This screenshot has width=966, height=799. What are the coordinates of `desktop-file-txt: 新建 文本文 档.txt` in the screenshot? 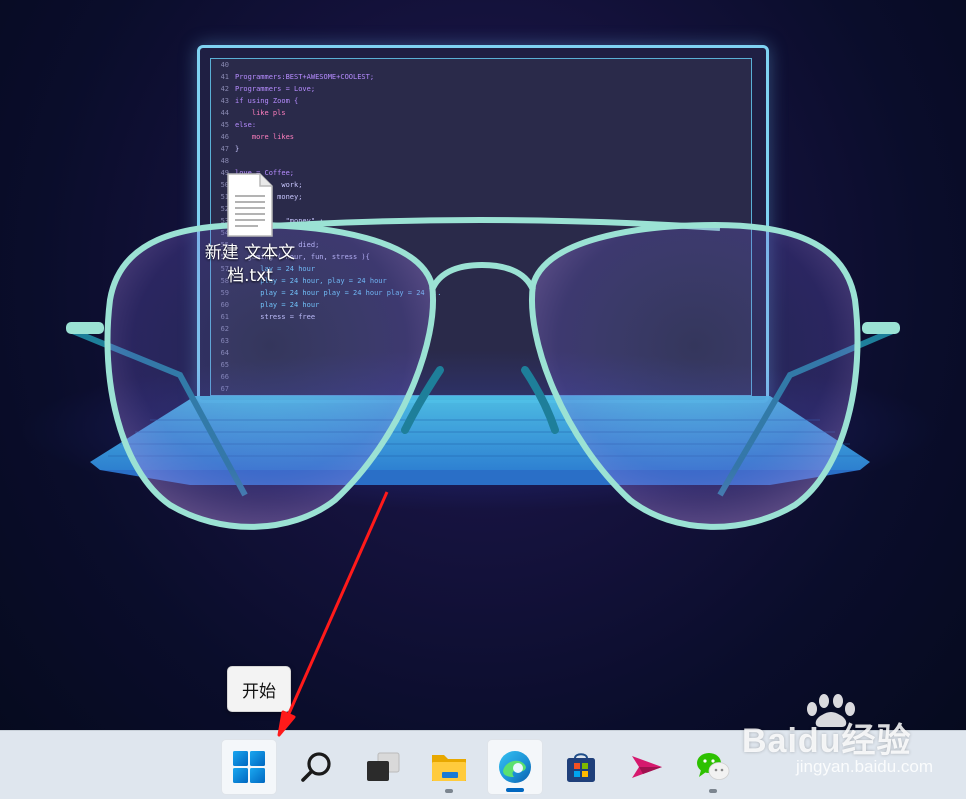 It's located at (250, 234).